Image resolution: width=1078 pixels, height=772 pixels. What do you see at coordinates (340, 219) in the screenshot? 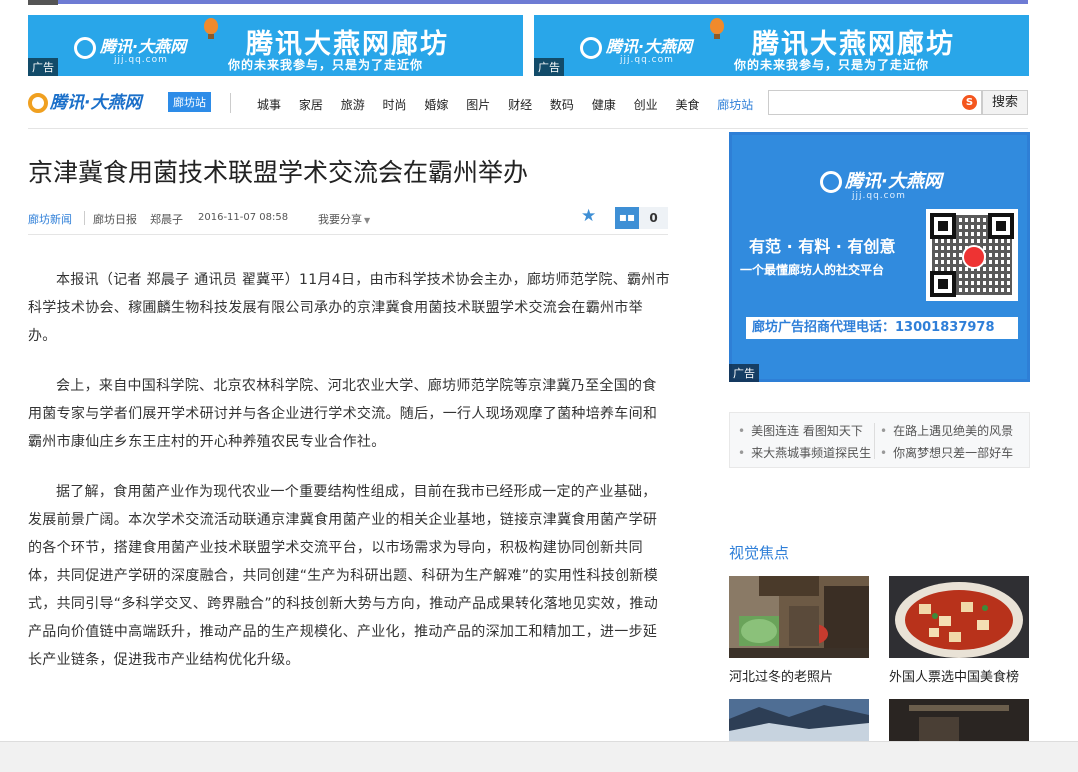
I see `share-label: 我要分享` at bounding box center [340, 219].